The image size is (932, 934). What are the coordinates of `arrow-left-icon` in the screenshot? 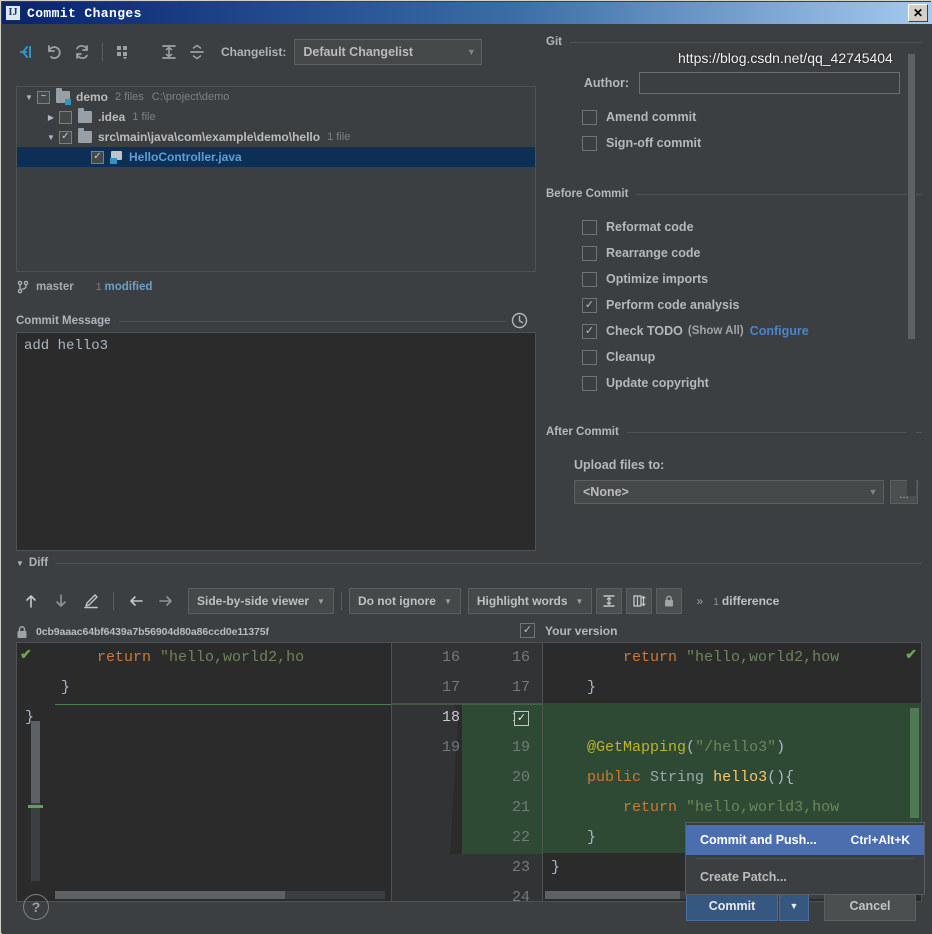 It's located at (136, 601).